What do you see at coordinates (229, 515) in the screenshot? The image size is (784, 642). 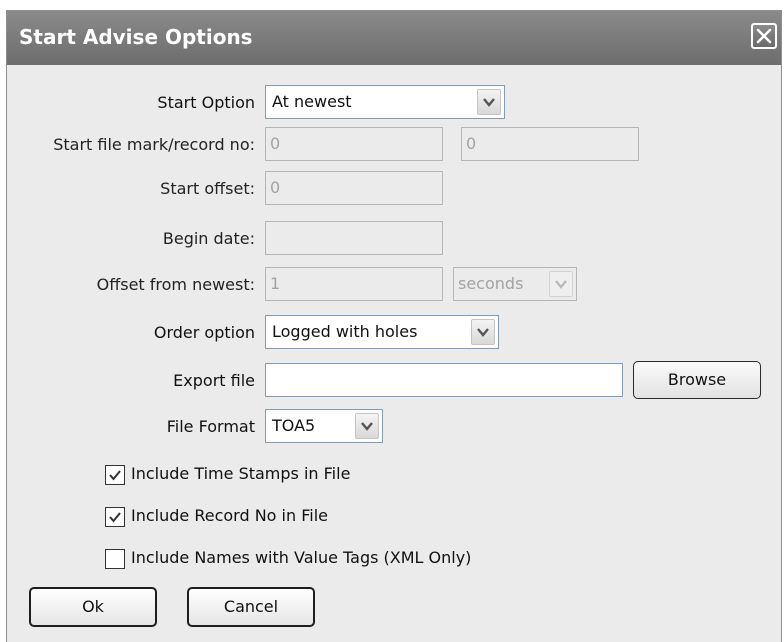 I see `include-record-no-label: Include Record No in File` at bounding box center [229, 515].